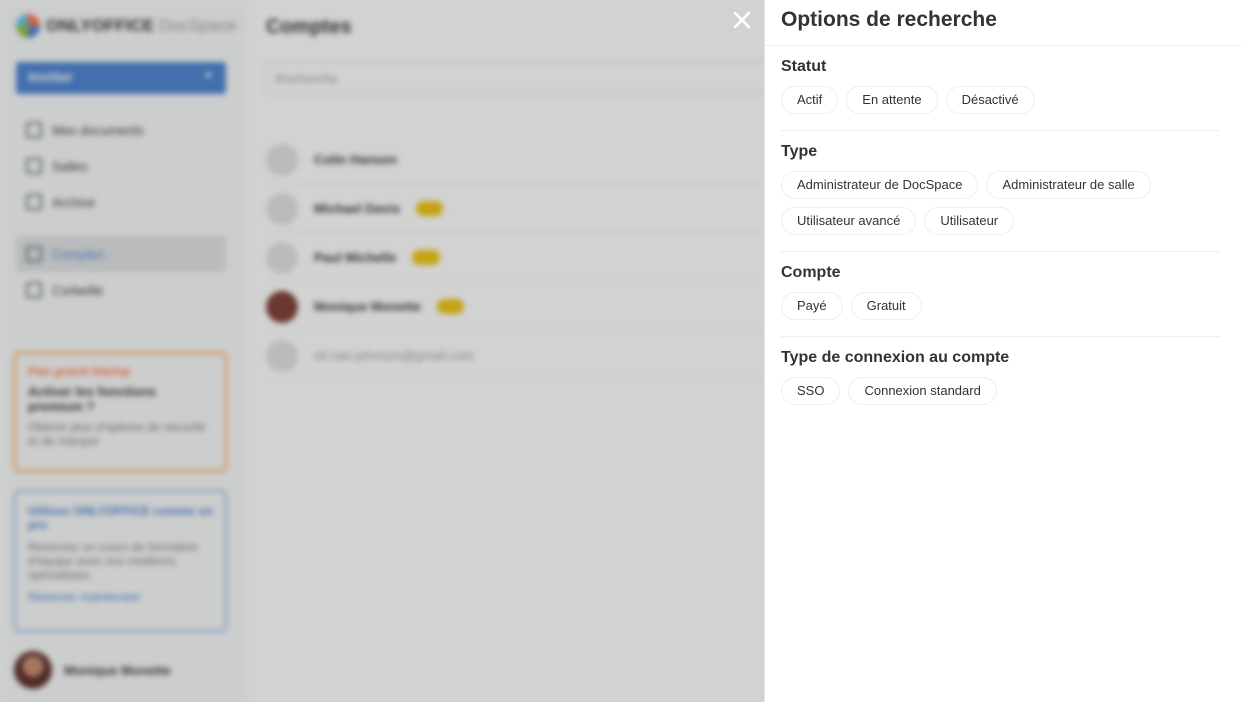 The width and height of the screenshot is (1242, 702). What do you see at coordinates (799, 151) in the screenshot?
I see `section-title: Type` at bounding box center [799, 151].